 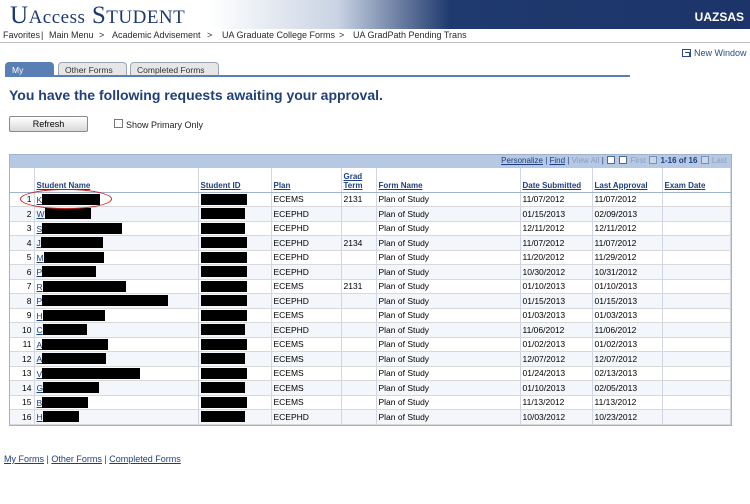 What do you see at coordinates (627, 344) in the screenshot?
I see `last-approval-cell: 01/02/2013` at bounding box center [627, 344].